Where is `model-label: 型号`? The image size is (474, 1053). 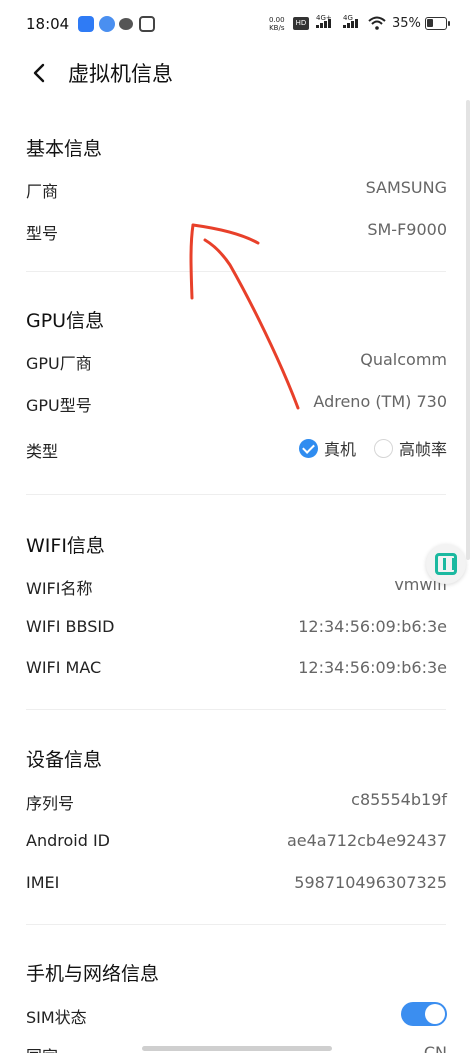
model-label: 型号 is located at coordinates (42, 233).